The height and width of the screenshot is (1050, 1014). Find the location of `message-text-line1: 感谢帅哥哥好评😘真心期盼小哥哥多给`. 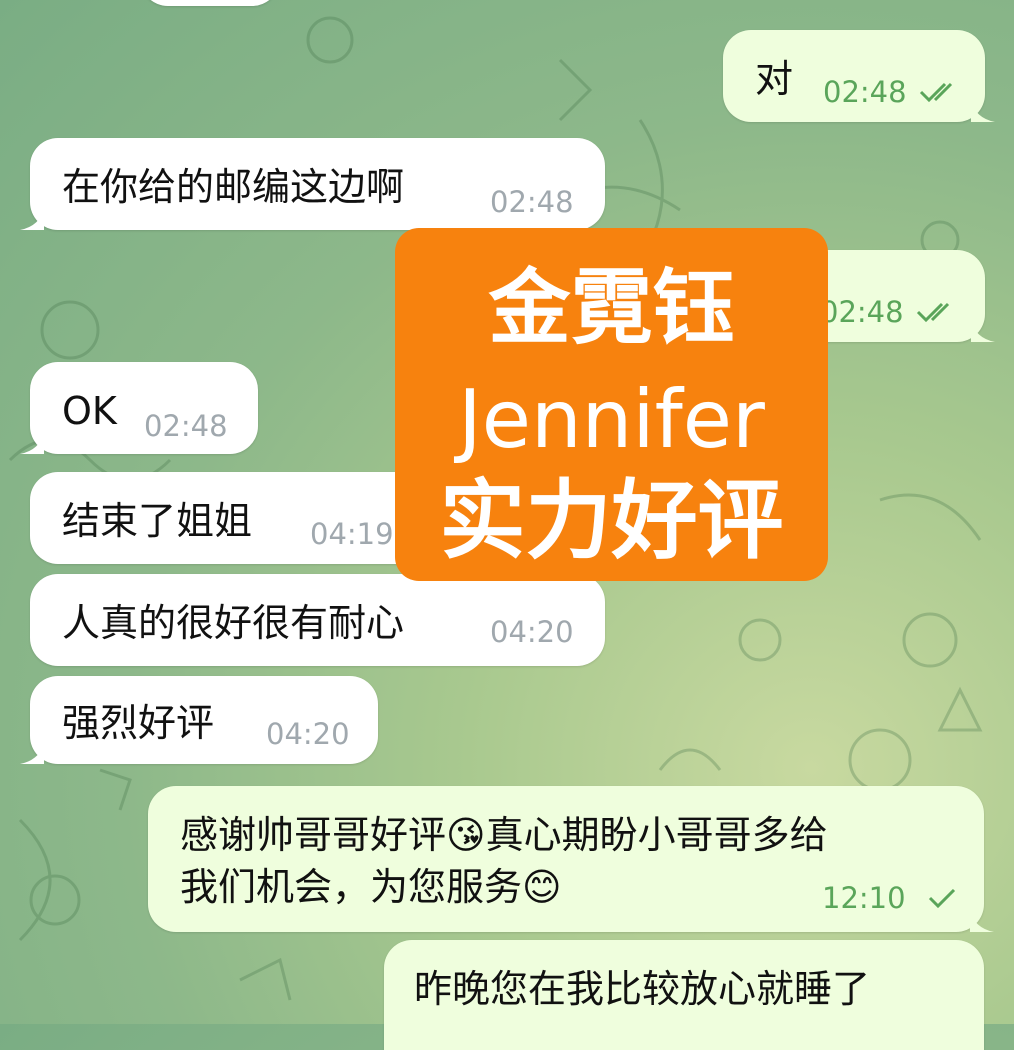

message-text-line1: 感谢帅哥哥好评😘真心期盼小哥哥多给 is located at coordinates (504, 835).